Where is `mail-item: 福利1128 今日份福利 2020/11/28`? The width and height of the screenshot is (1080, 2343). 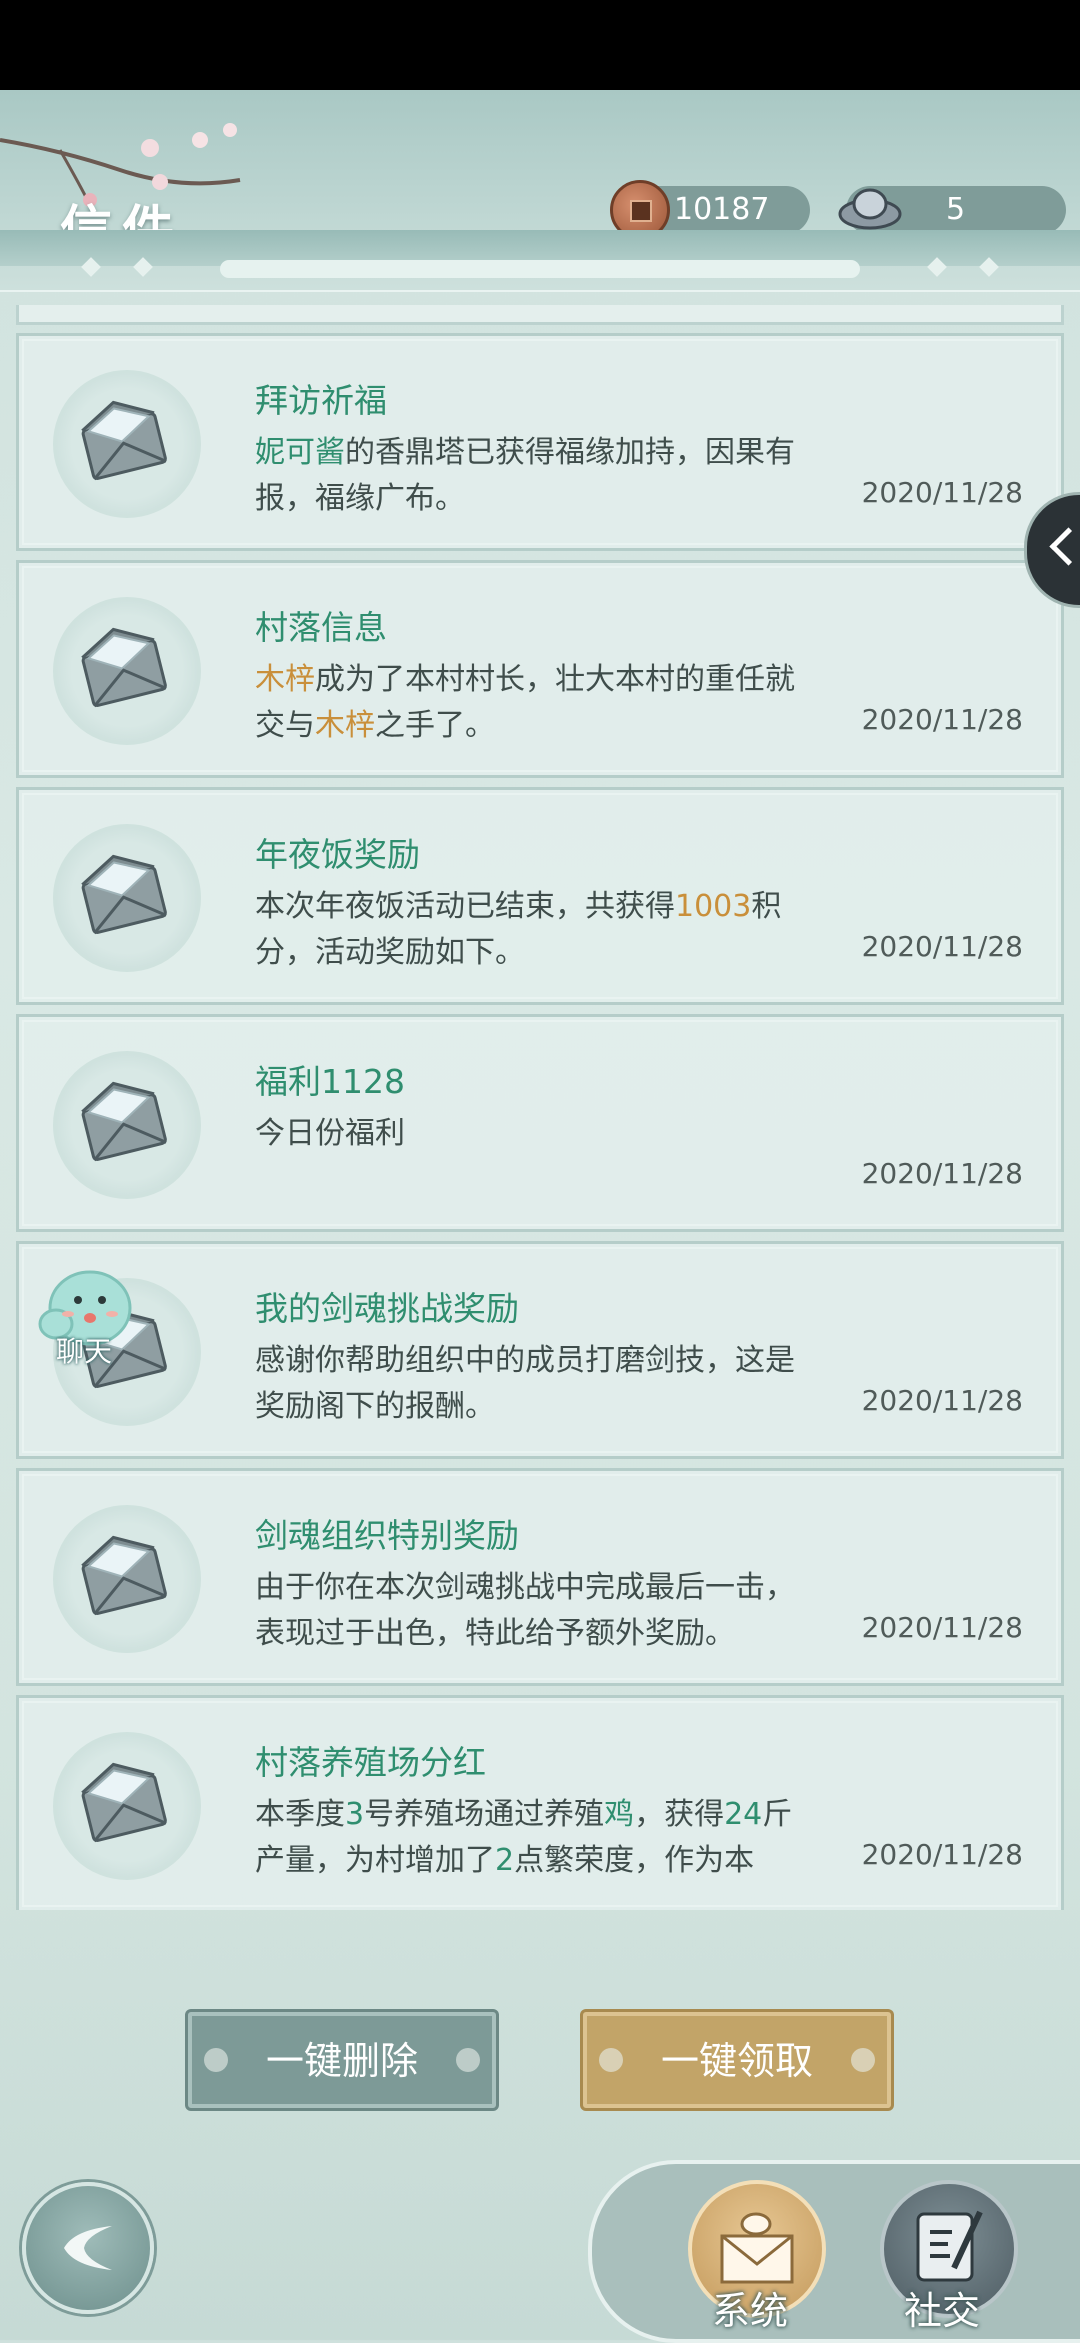
mail-item: 福利1128 今日份福利 2020/11/28 is located at coordinates (540, 1123).